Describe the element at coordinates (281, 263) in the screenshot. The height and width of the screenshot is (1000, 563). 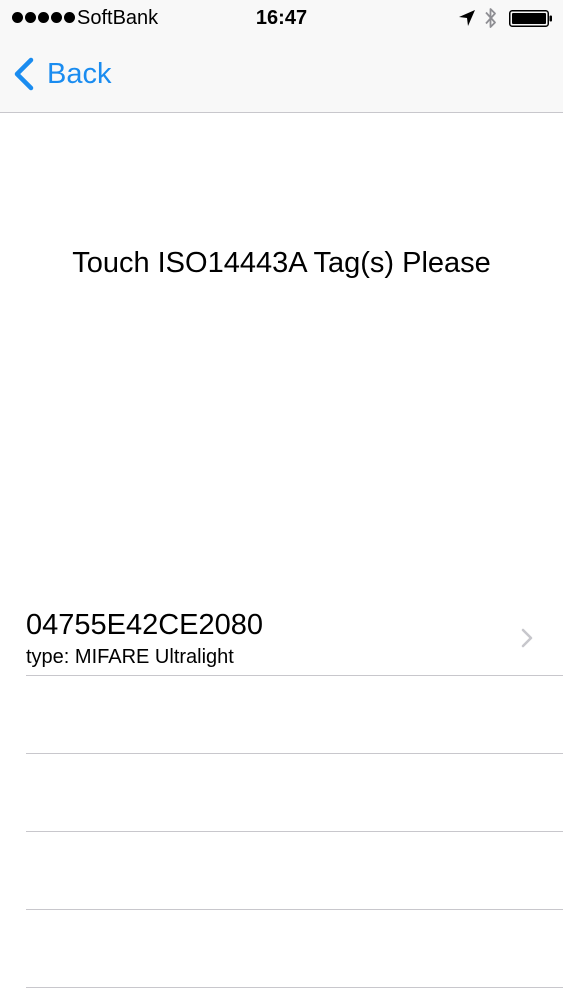
I see `scan-prompt: Touch ISO14443A Tag(s) Please` at that location.